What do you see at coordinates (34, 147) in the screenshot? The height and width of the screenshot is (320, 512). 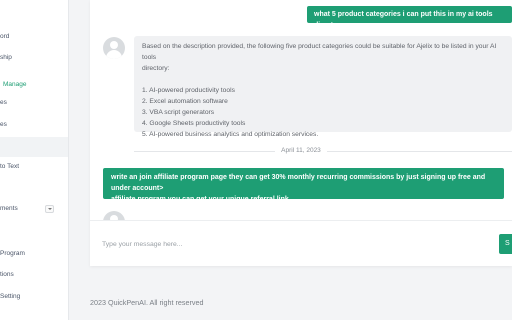 I see `sidebar-item-chat-active` at bounding box center [34, 147].